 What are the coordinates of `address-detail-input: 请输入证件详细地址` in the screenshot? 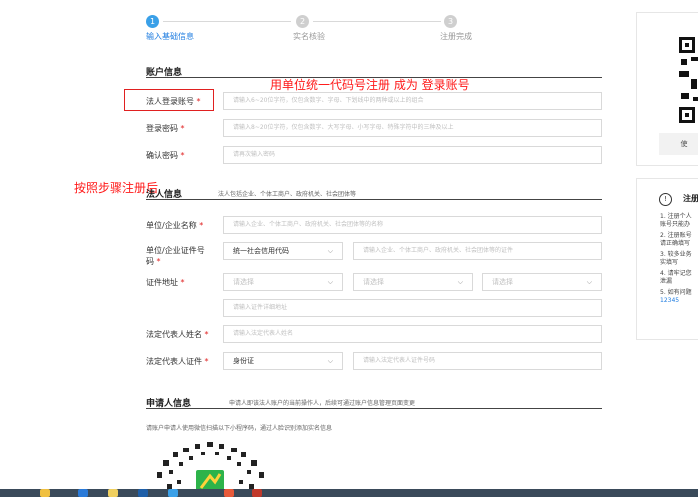 It's located at (412, 308).